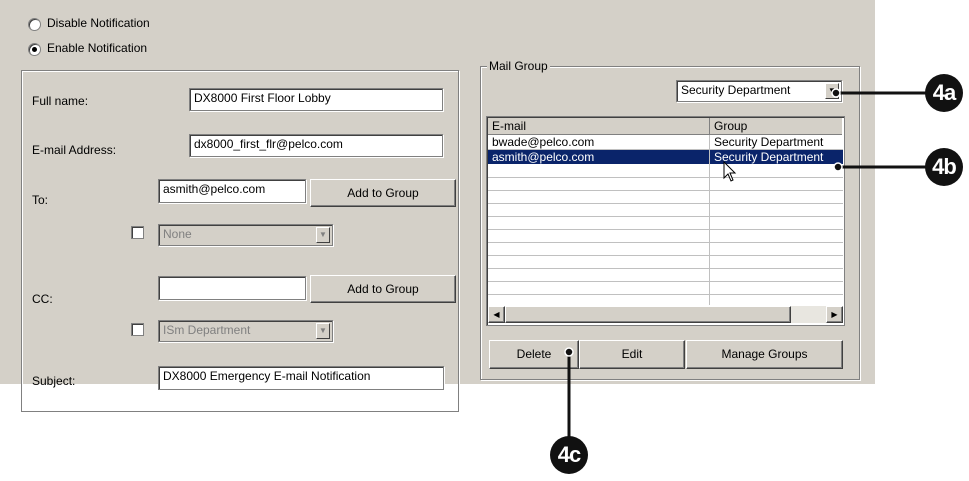 This screenshot has height=481, width=969. Describe the element at coordinates (569, 455) in the screenshot. I see `callout-4c: 4c` at that location.